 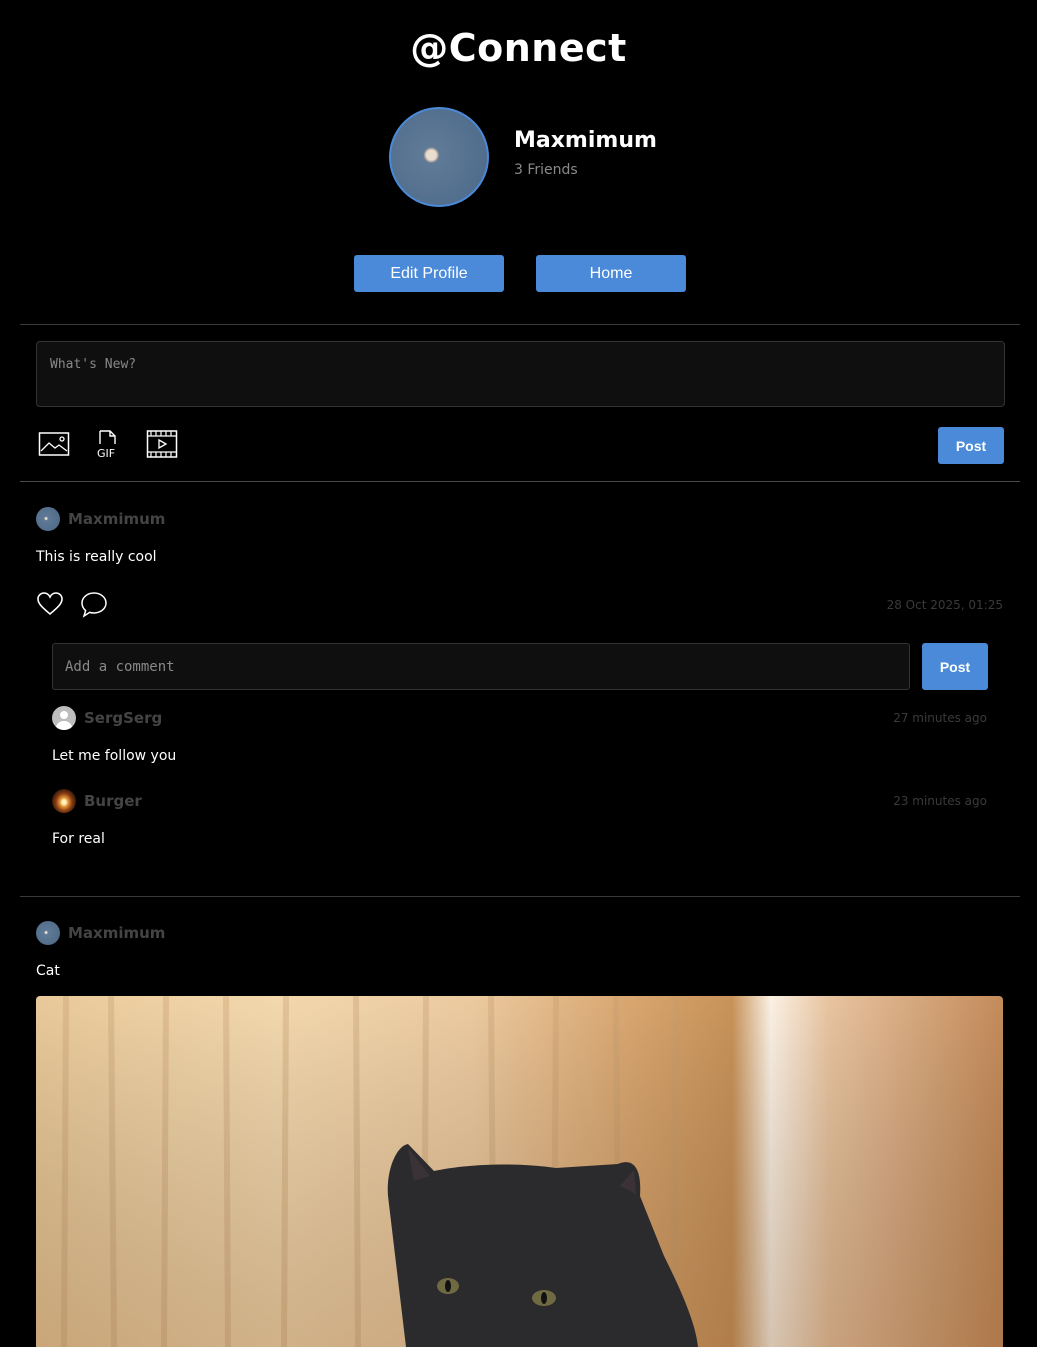 What do you see at coordinates (106, 453) in the screenshot?
I see `svg-text: GIF` at bounding box center [106, 453].